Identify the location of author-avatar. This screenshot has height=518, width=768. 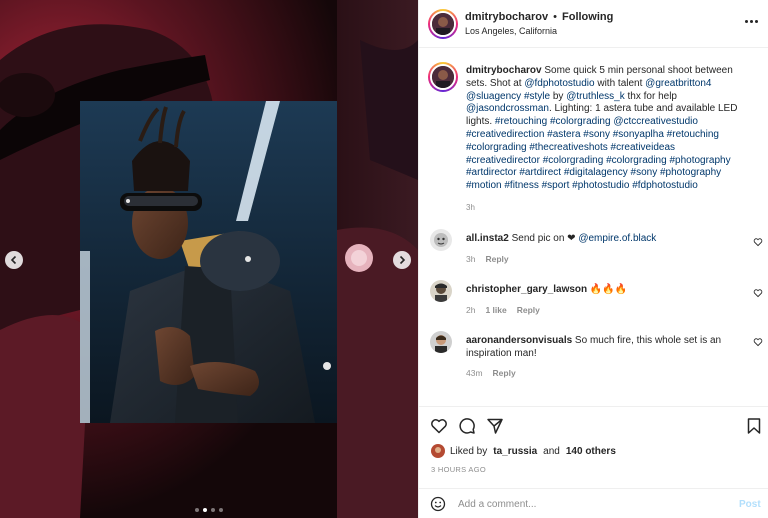
(443, 24).